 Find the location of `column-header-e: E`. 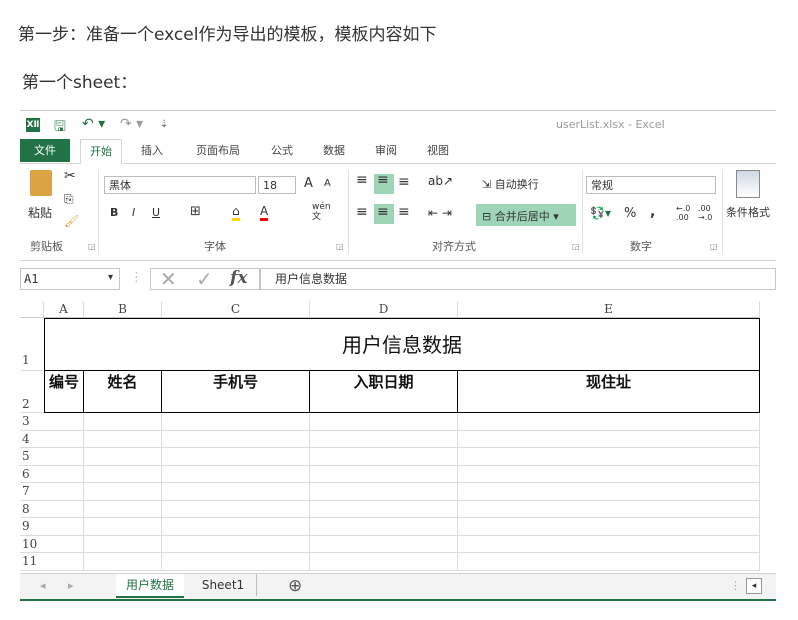

column-header-e: E is located at coordinates (609, 309).